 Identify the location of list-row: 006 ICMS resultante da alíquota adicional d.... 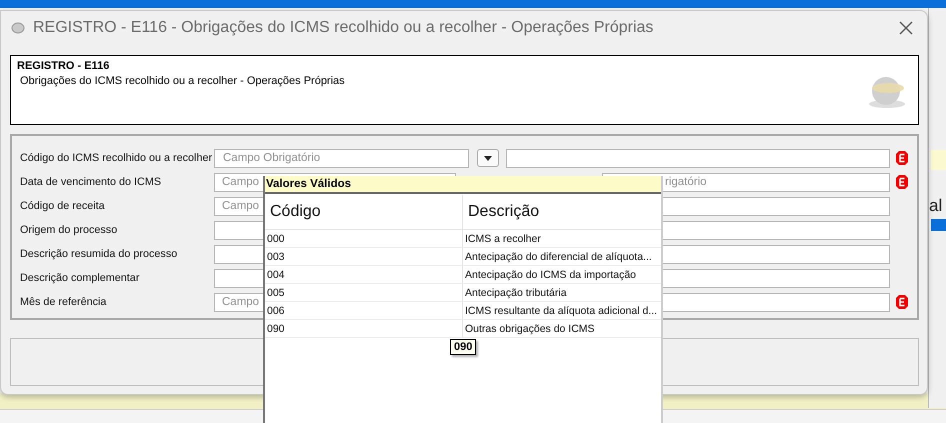
(463, 311).